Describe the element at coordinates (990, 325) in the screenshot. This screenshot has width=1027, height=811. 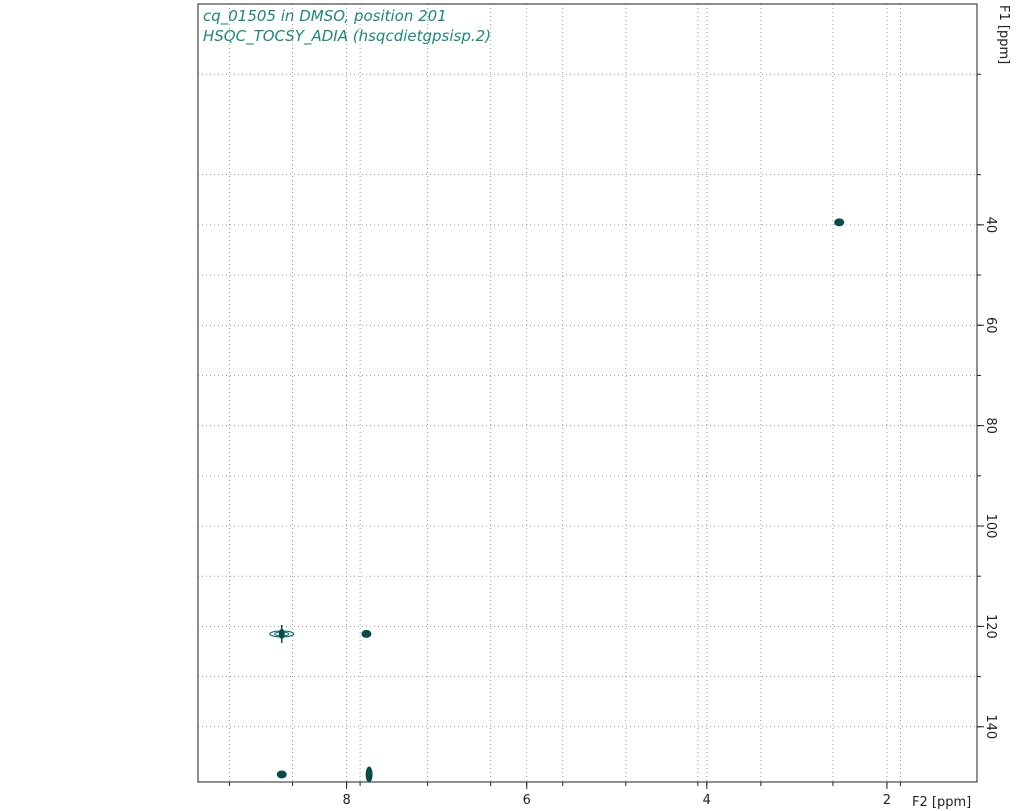
I see `y-tick-label: 60` at that location.